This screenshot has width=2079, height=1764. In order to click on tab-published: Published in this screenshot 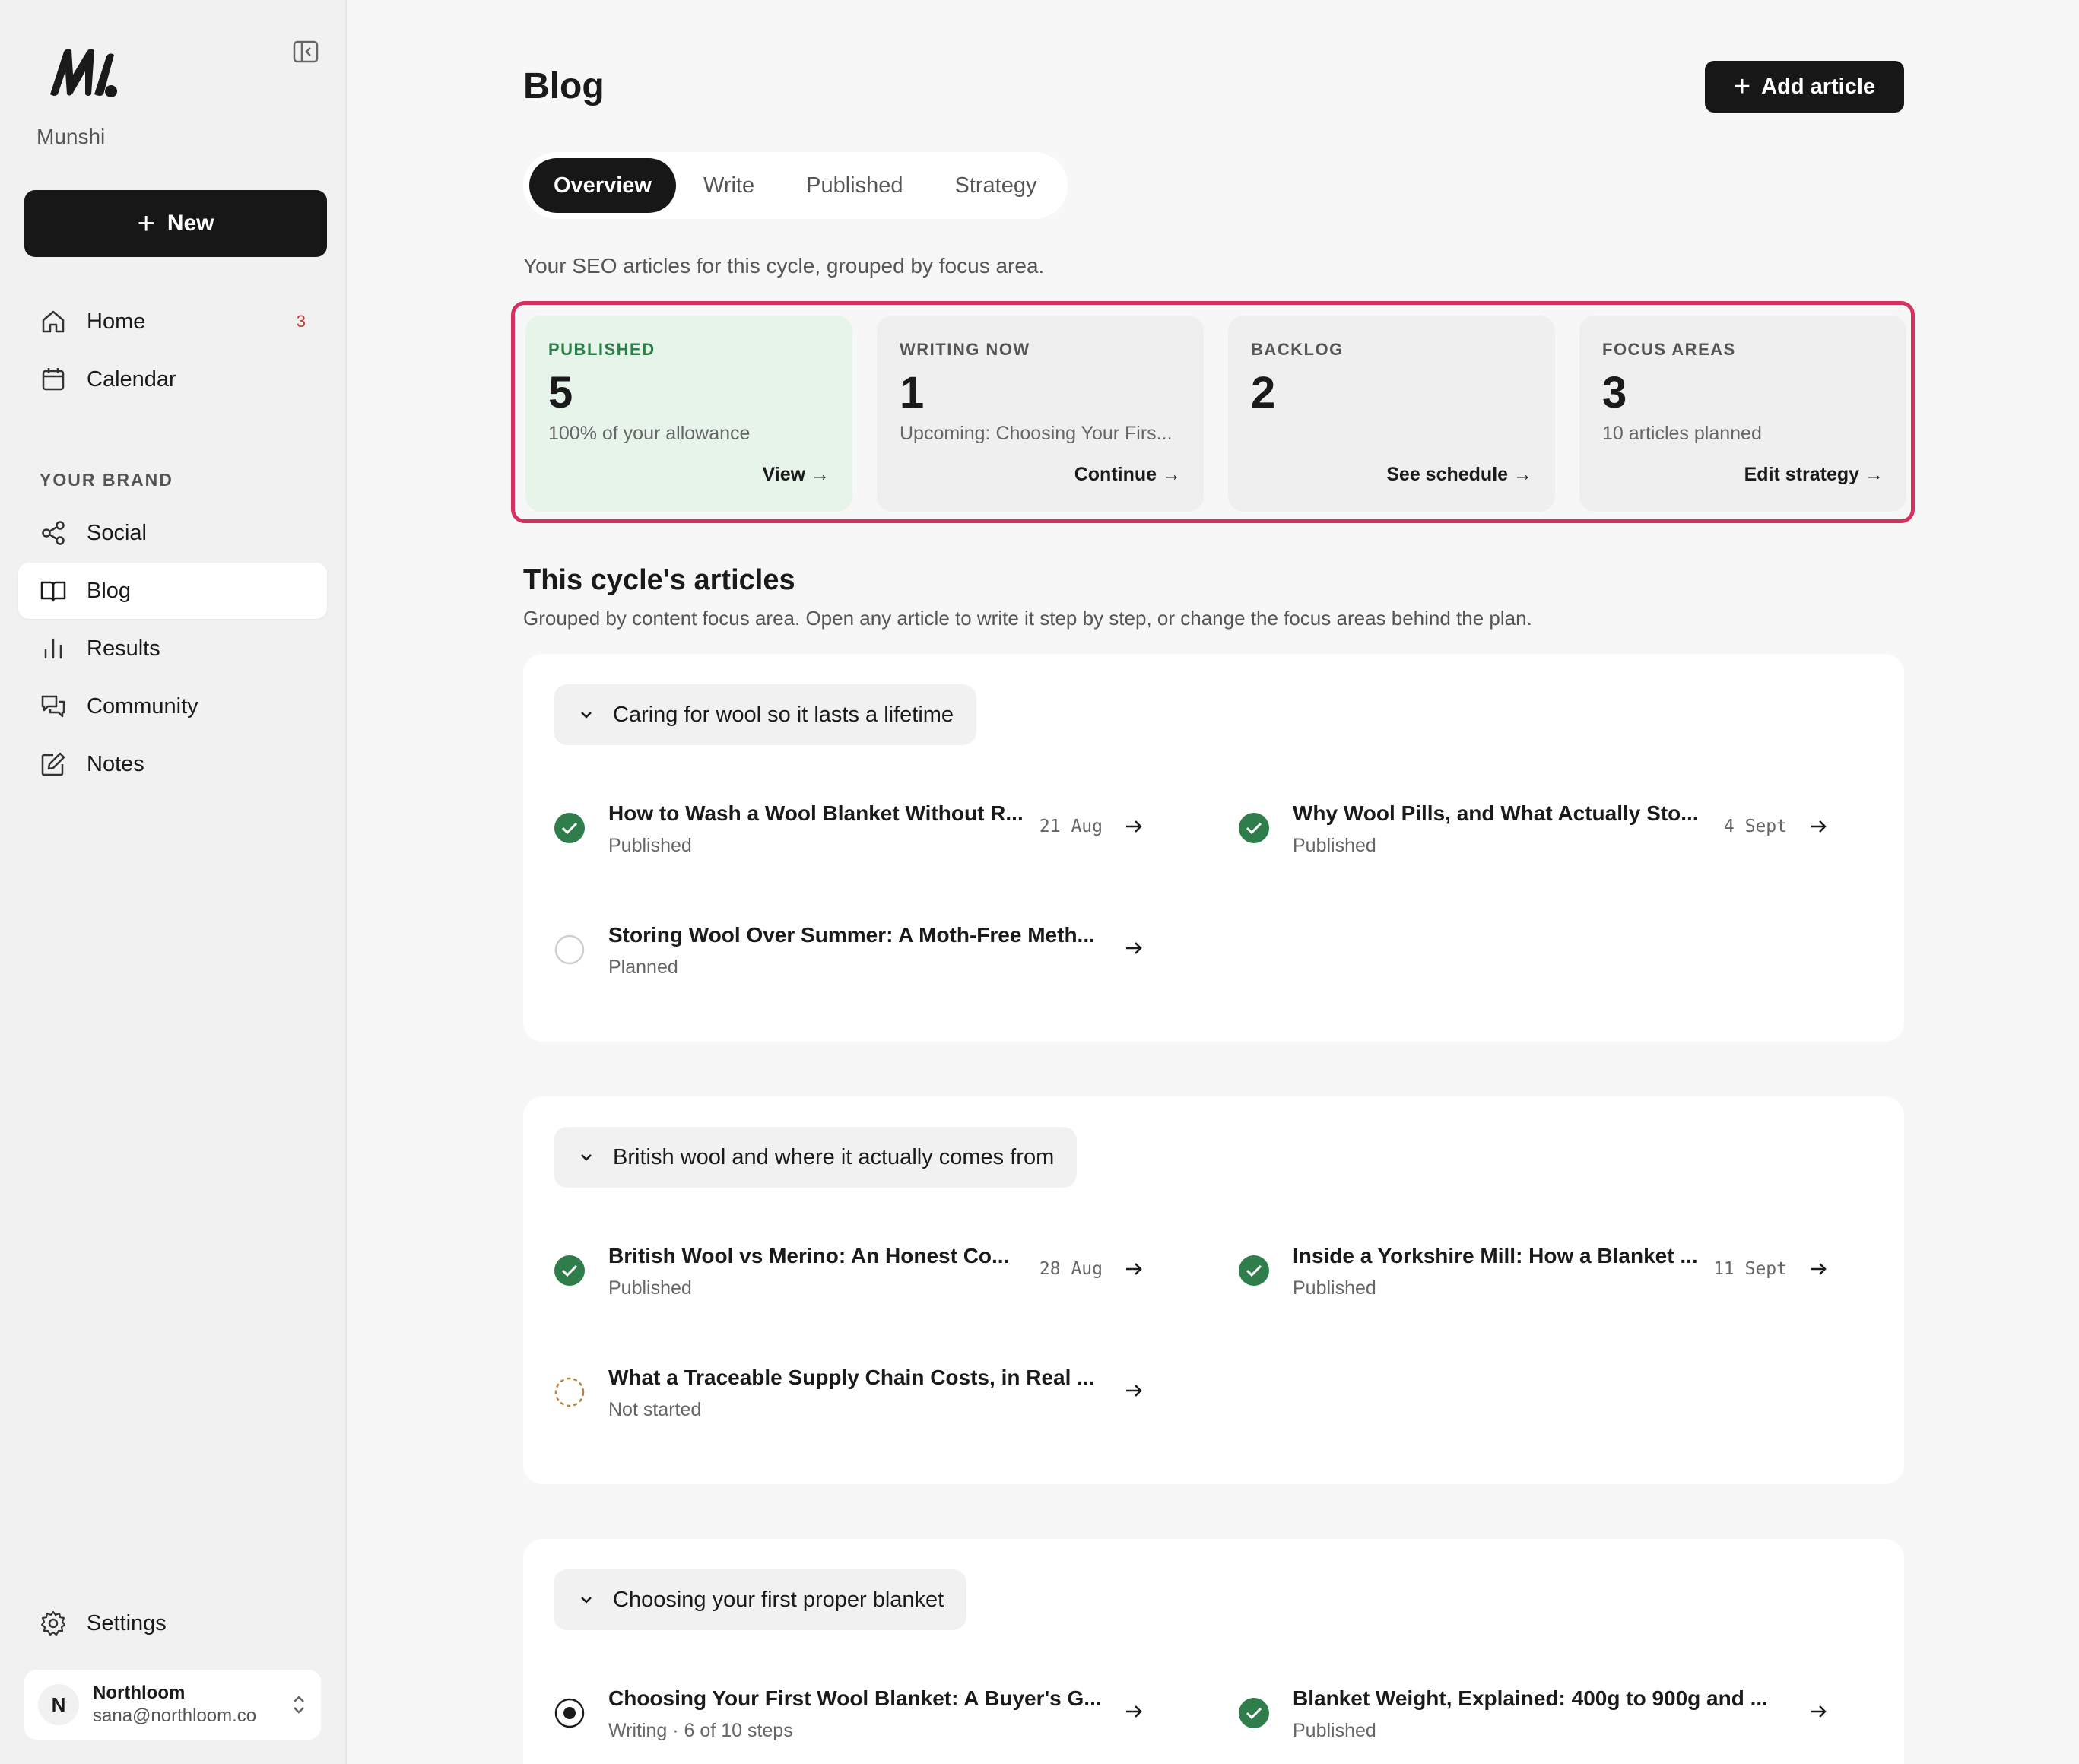, I will do `click(854, 185)`.